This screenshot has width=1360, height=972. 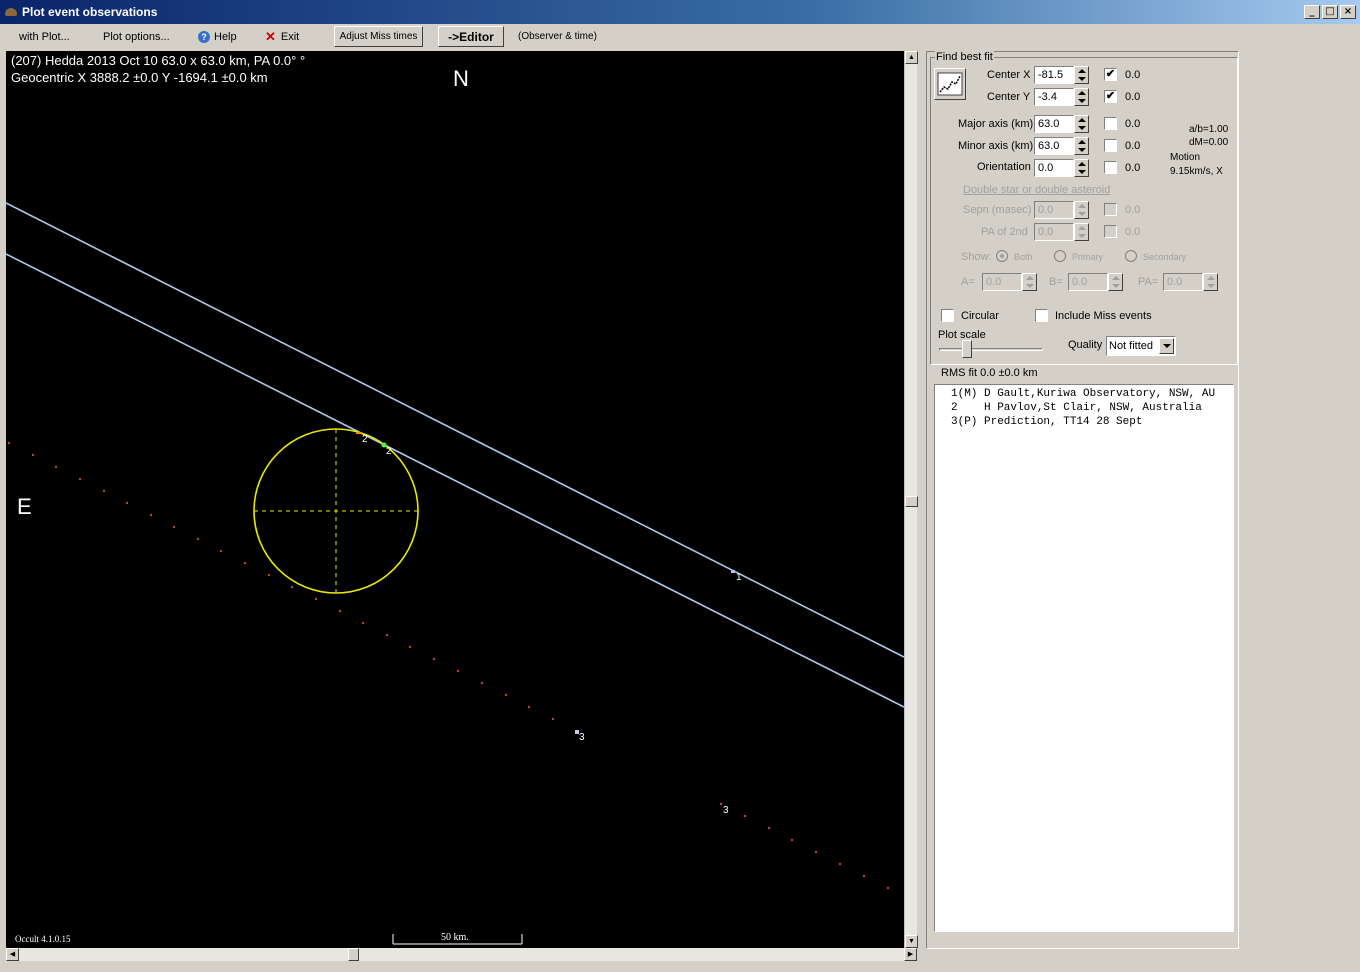 What do you see at coordinates (1209, 129) in the screenshot?
I see `ab-ratio: a/b=1.00` at bounding box center [1209, 129].